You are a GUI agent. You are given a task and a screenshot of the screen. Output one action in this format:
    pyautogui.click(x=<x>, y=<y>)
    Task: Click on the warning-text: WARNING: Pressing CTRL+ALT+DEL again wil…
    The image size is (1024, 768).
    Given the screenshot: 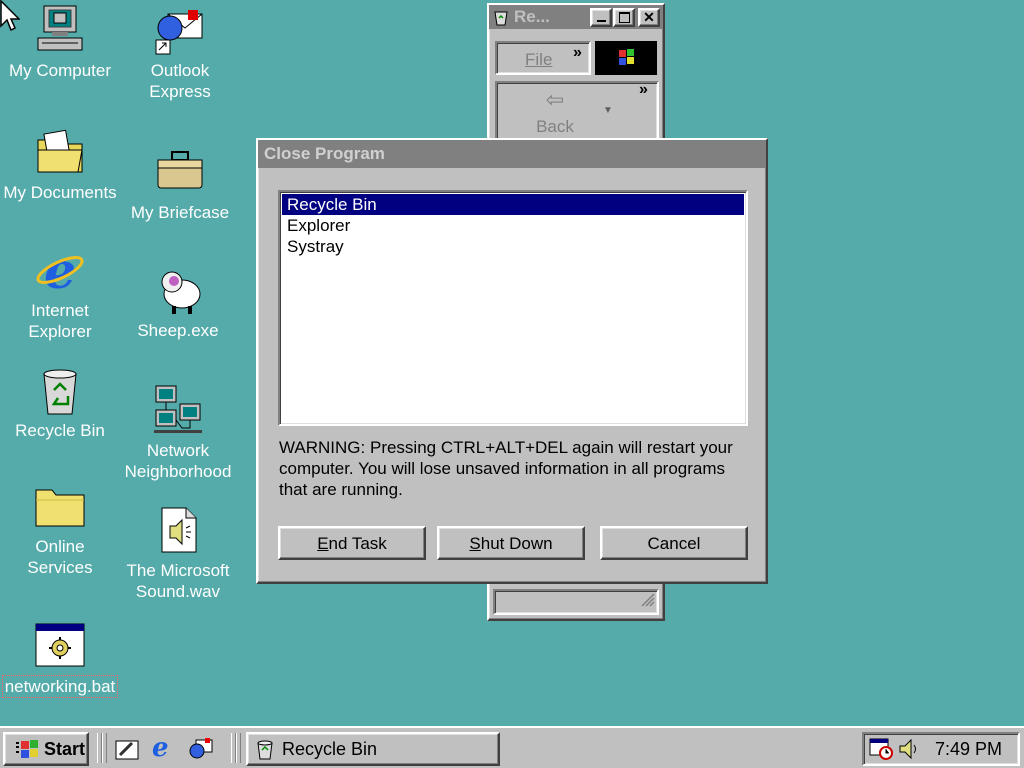 What is the action you would take?
    pyautogui.click(x=506, y=468)
    